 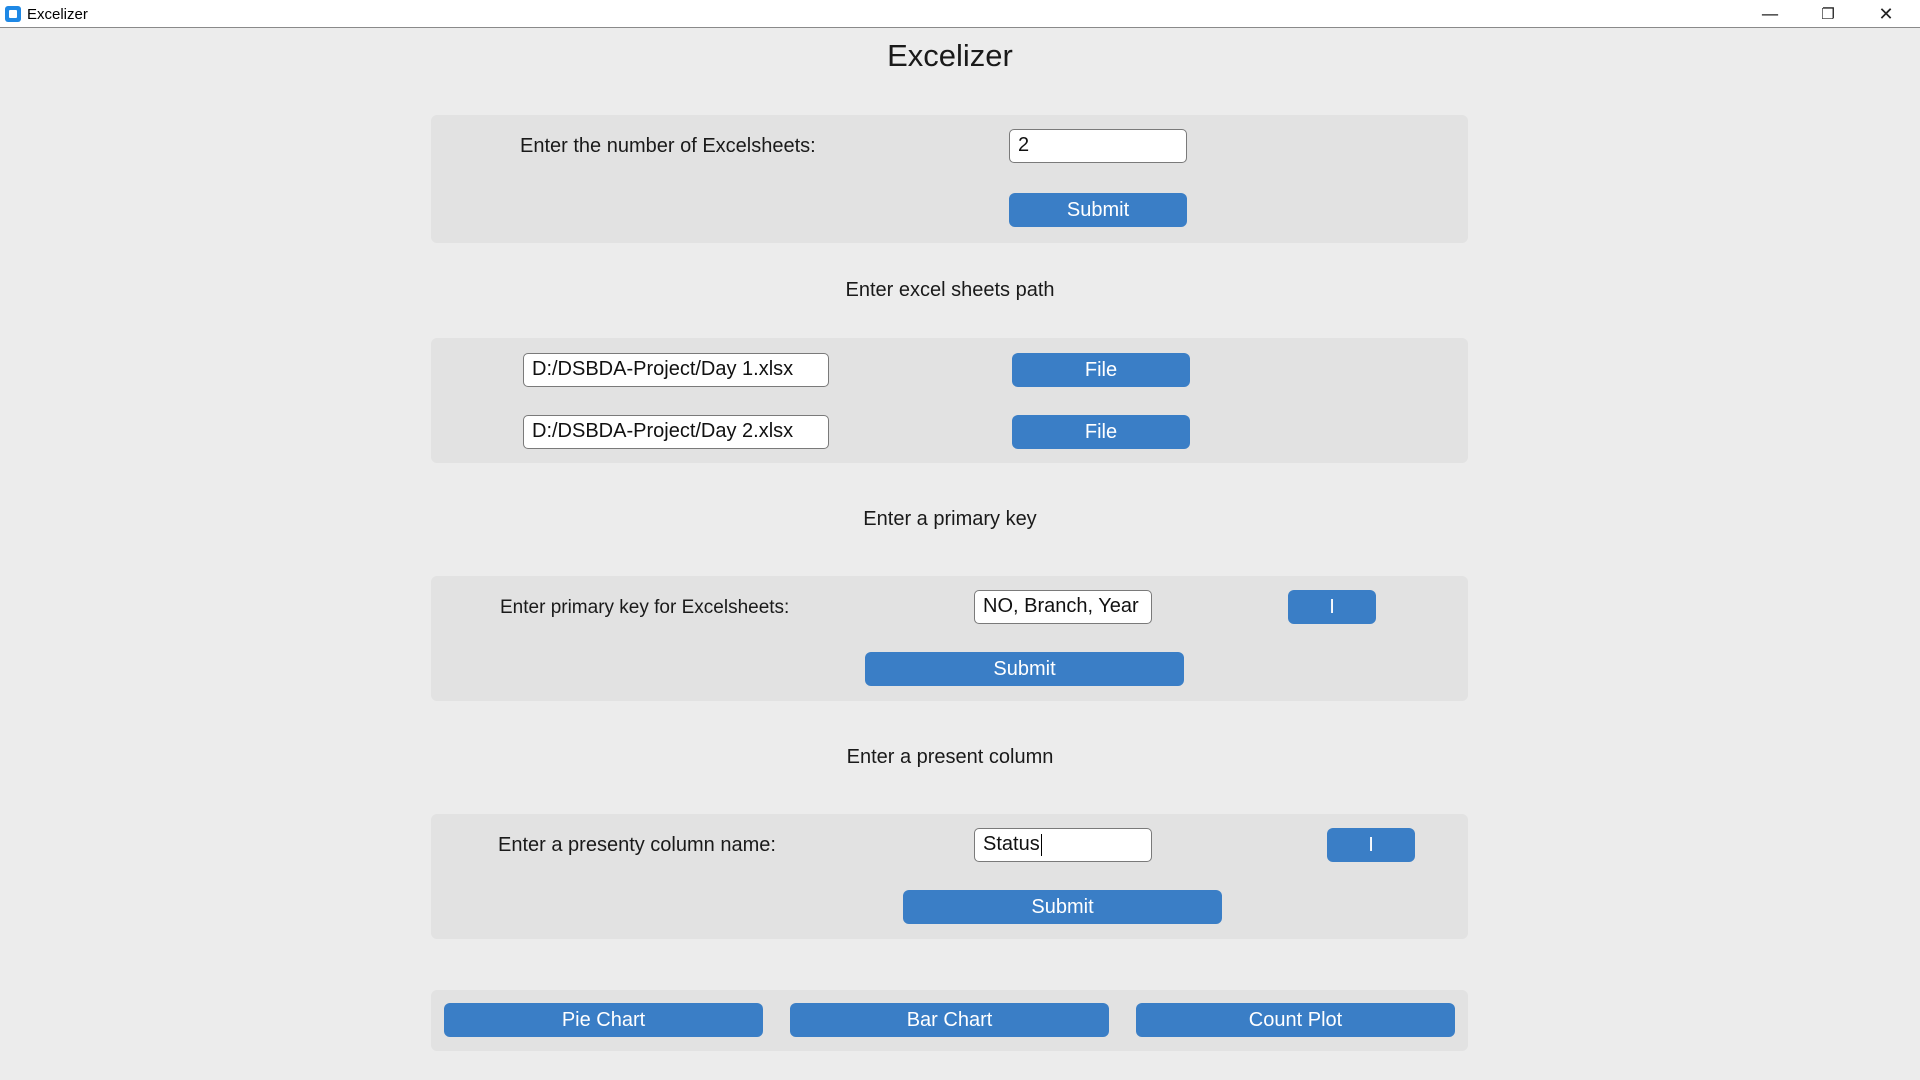 I want to click on chart-buttons-panel: Pie Chart Bar Chart Count Plot, so click(x=949, y=1020).